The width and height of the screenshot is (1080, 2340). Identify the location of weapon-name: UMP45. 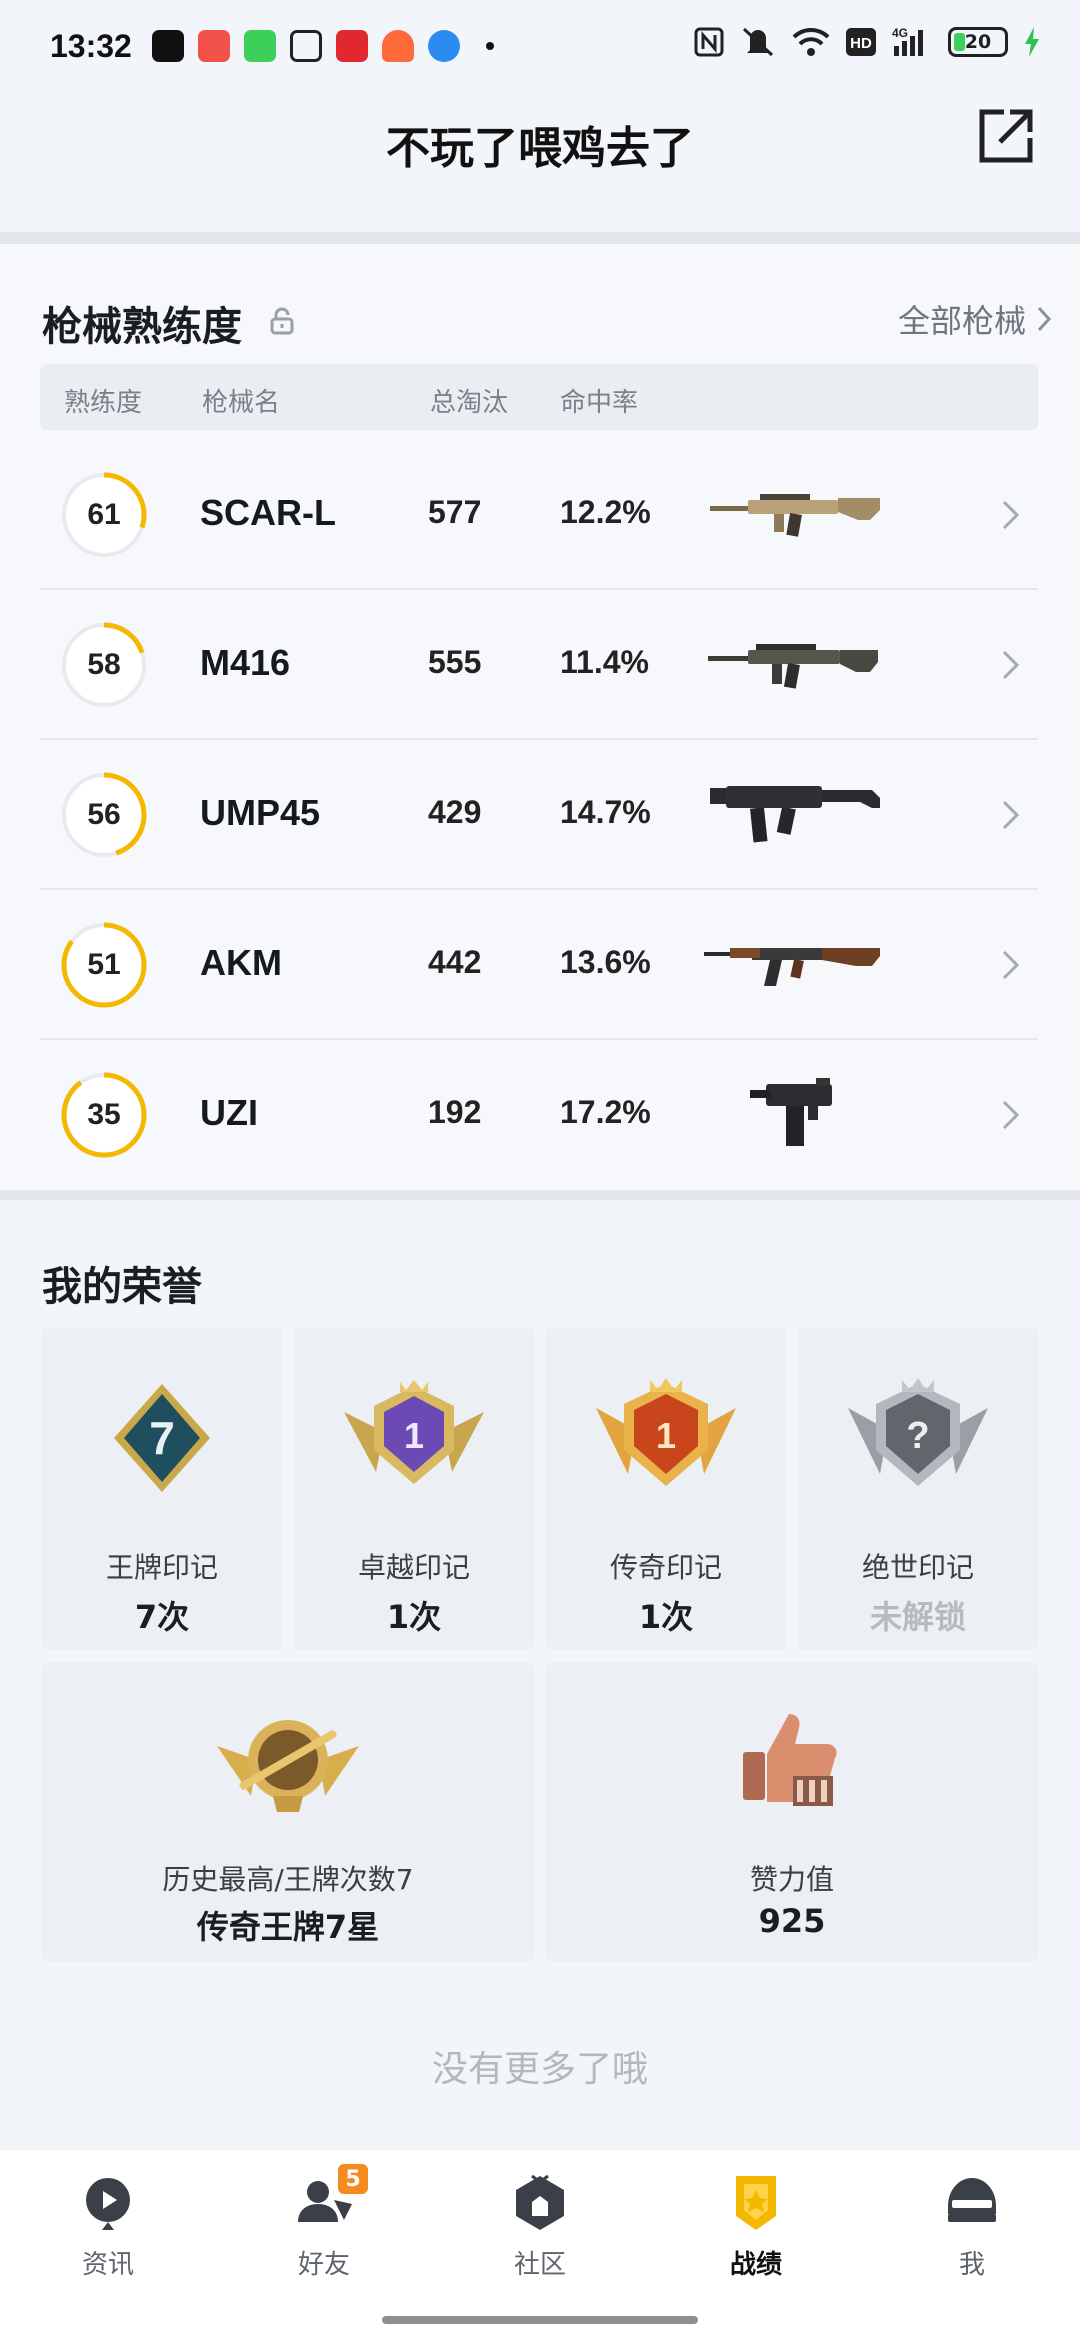
(260, 812).